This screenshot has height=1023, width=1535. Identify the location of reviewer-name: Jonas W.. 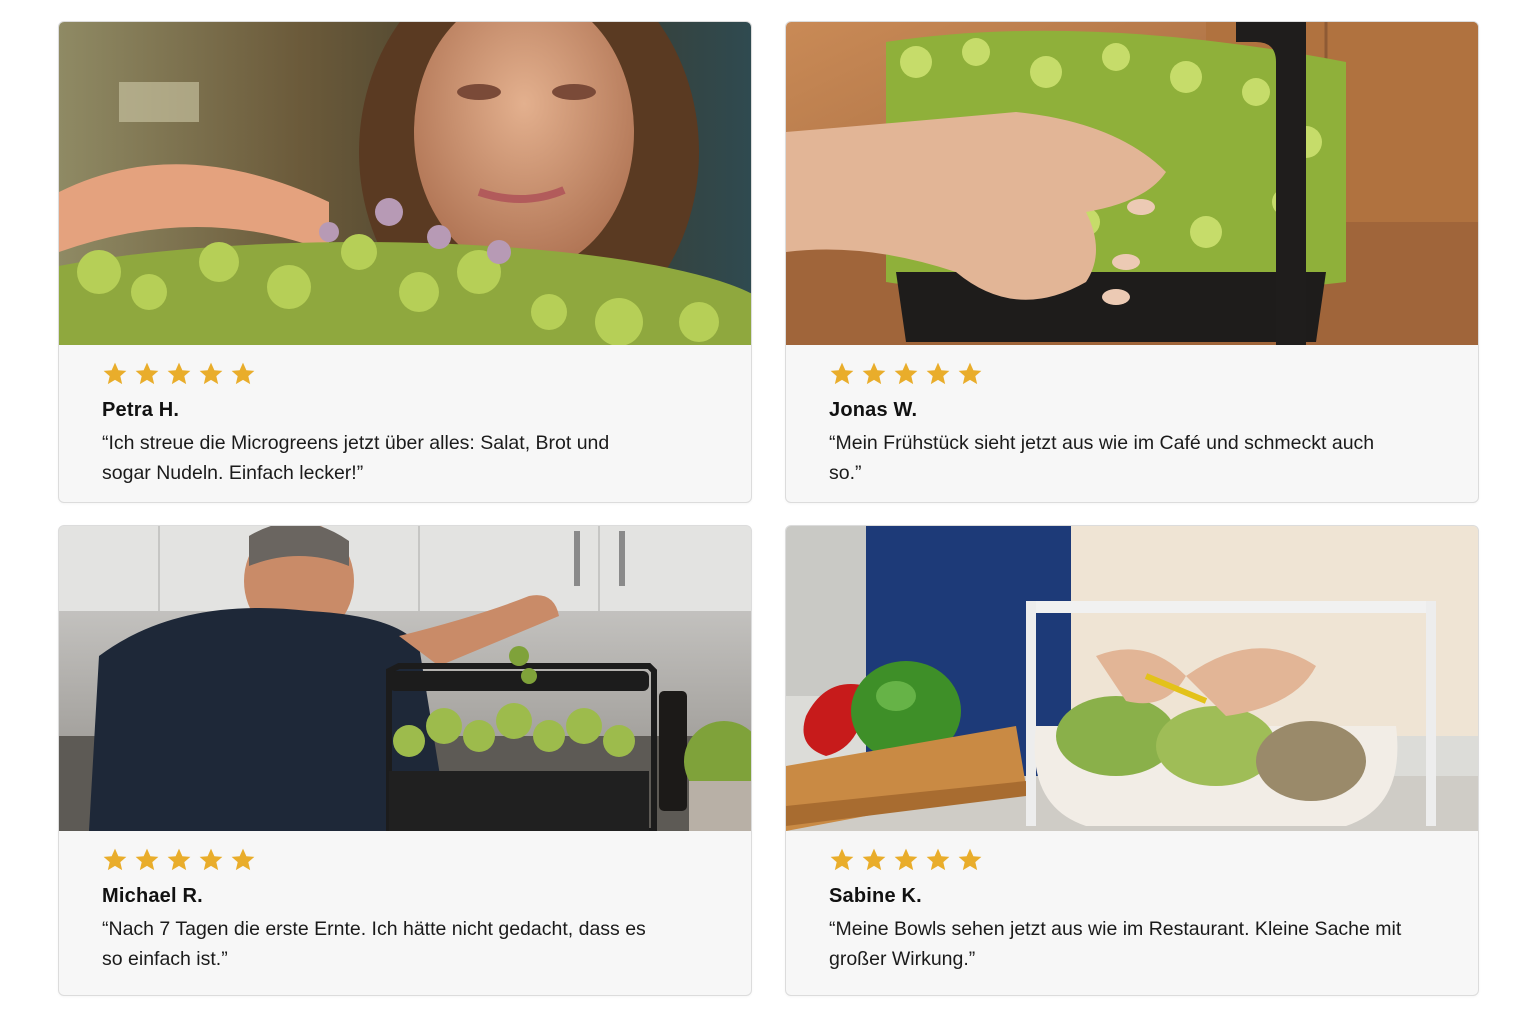
(873, 410).